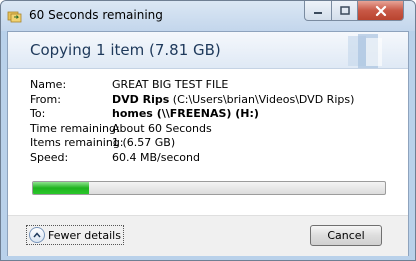  I want to click on items-row: Items remaining: 1 (6.57 GB), so click(192, 143).